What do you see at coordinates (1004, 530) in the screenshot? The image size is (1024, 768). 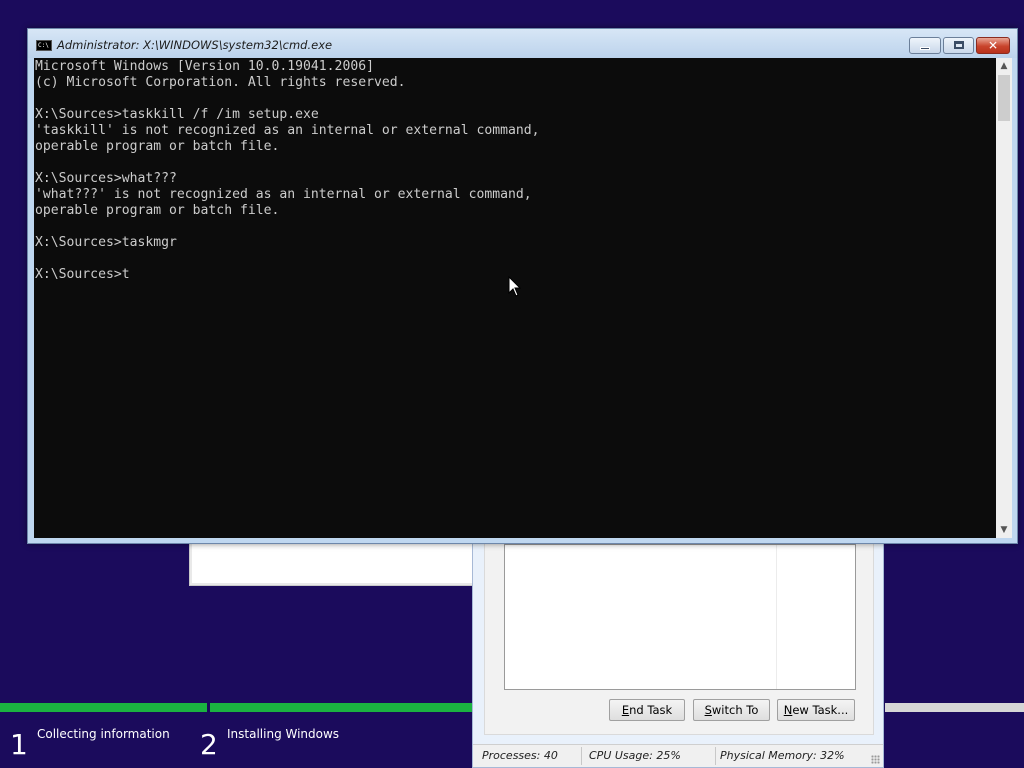 I see `scroll-down-icon: ▼` at bounding box center [1004, 530].